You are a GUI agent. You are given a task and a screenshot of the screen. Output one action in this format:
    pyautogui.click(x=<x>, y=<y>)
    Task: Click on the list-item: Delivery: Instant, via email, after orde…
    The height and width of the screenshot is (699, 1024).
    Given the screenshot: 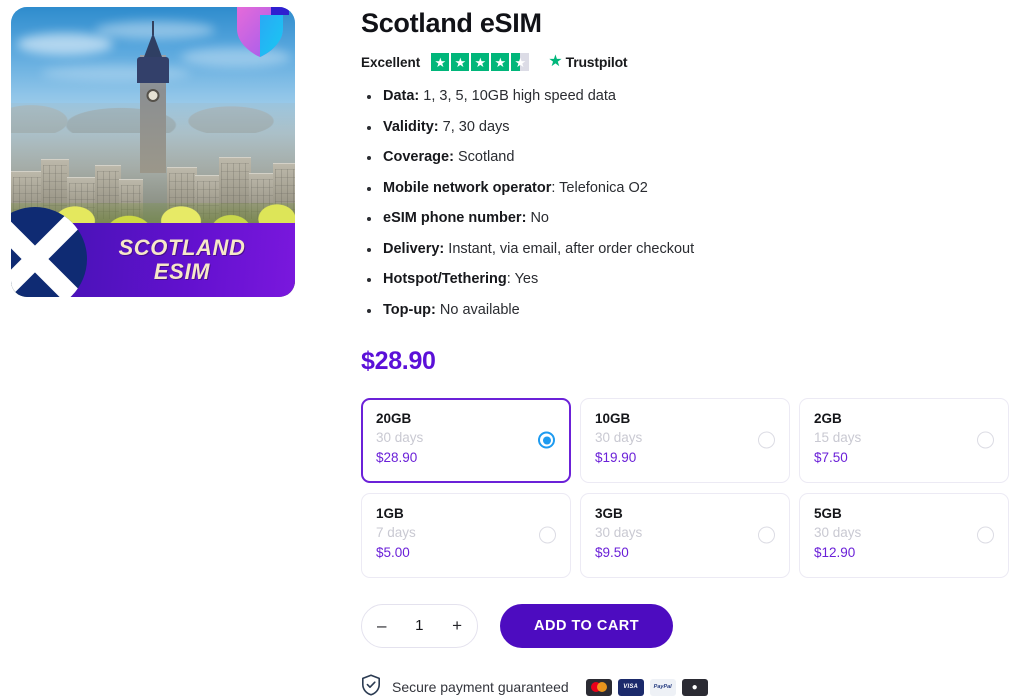 What is the action you would take?
    pyautogui.click(x=688, y=250)
    